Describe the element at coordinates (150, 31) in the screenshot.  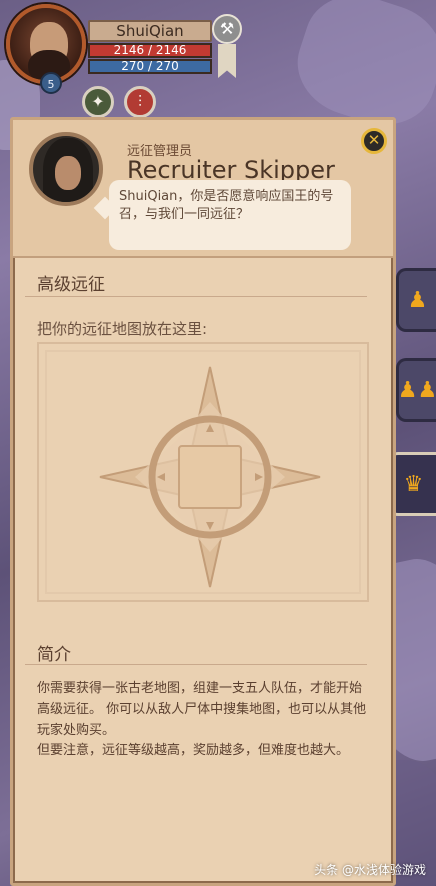
I see `player-name: ShuiQian` at that location.